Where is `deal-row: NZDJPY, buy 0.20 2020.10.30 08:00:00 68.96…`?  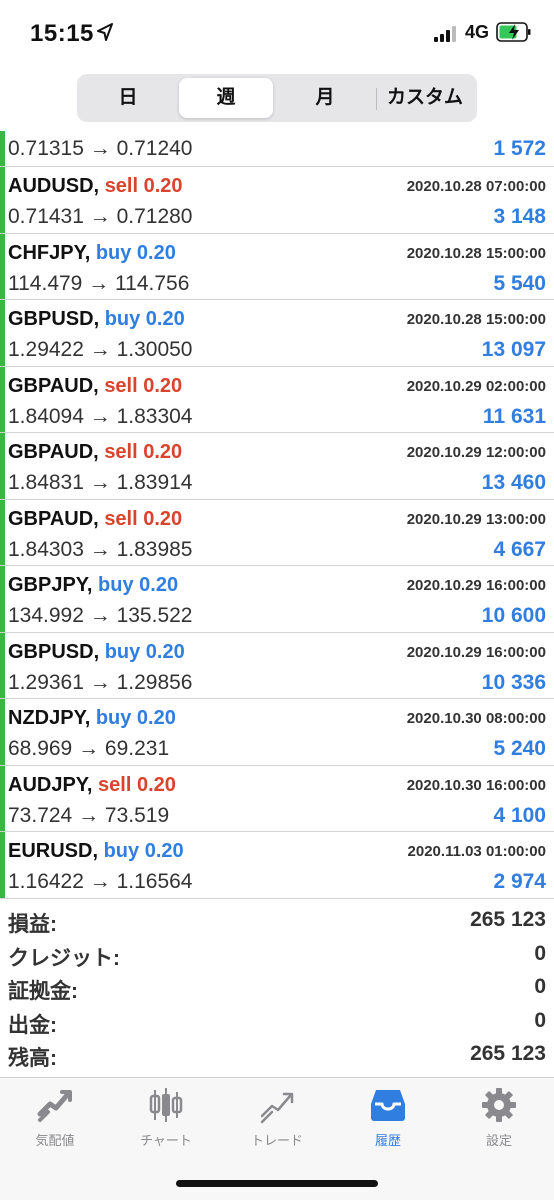 deal-row: NZDJPY, buy 0.20 2020.10.30 08:00:00 68.96… is located at coordinates (277, 732).